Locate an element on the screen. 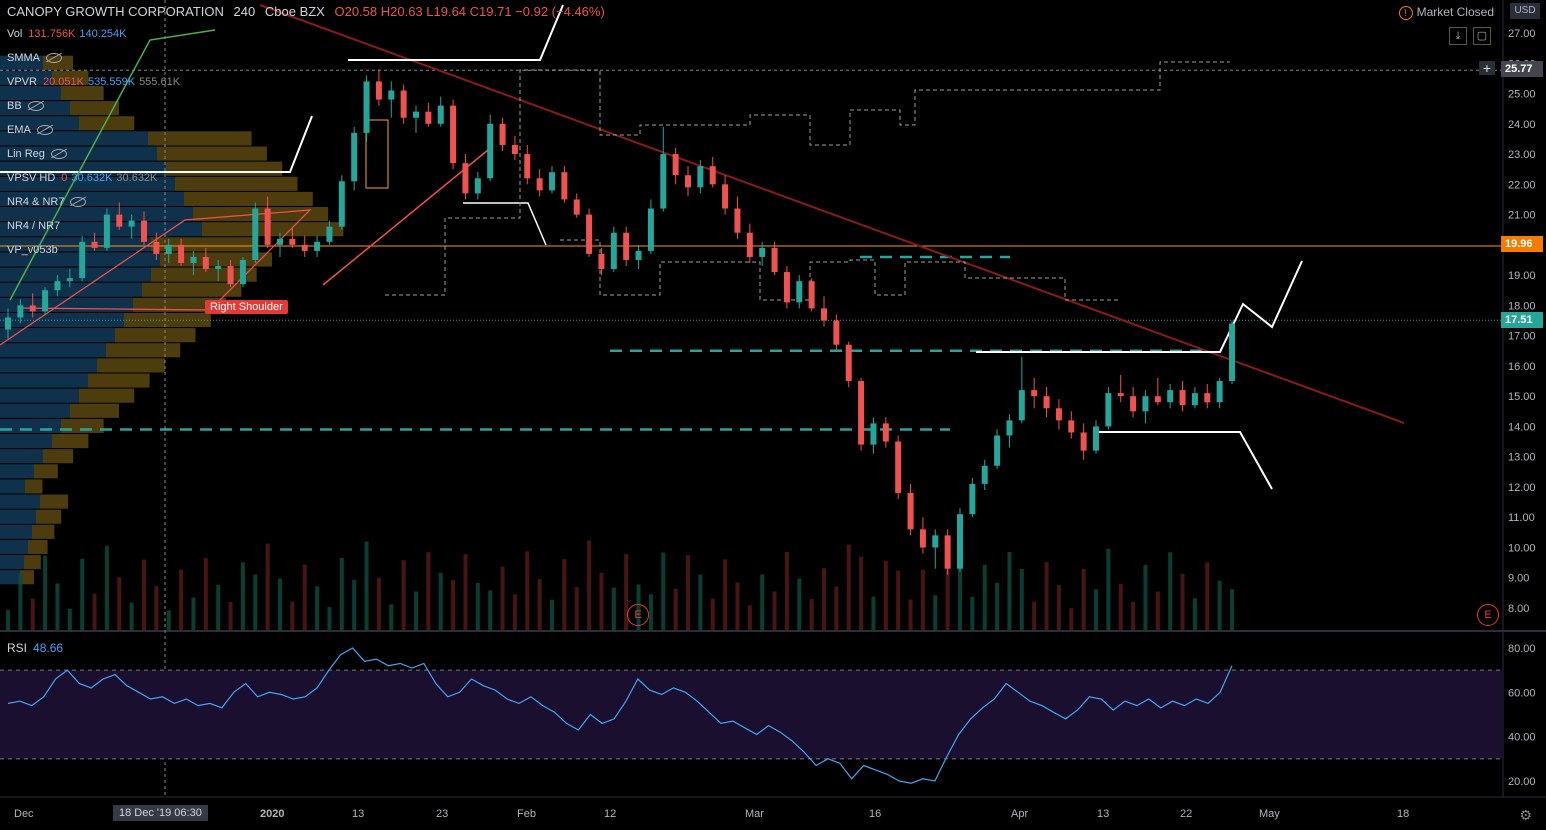 This screenshot has height=830, width=1546. indicator-row: Lin Reg is located at coordinates (37, 154).